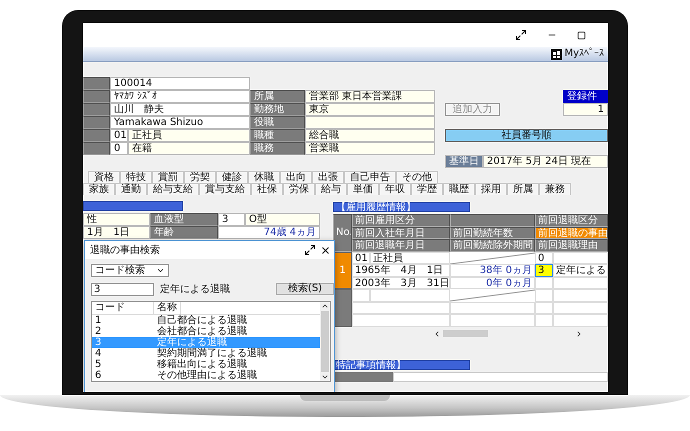 The height and width of the screenshot is (431, 690). I want to click on code-cell: 0, so click(544, 258).